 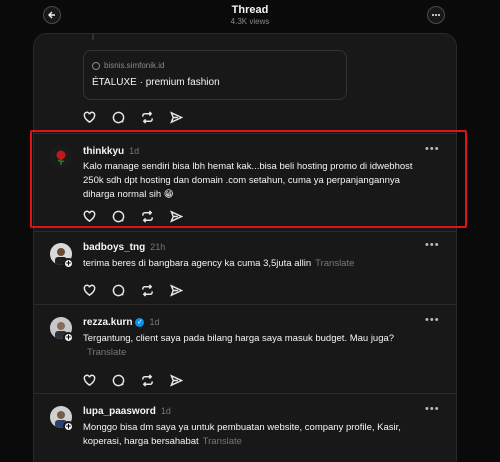 I want to click on more-icon, so click(x=436, y=15).